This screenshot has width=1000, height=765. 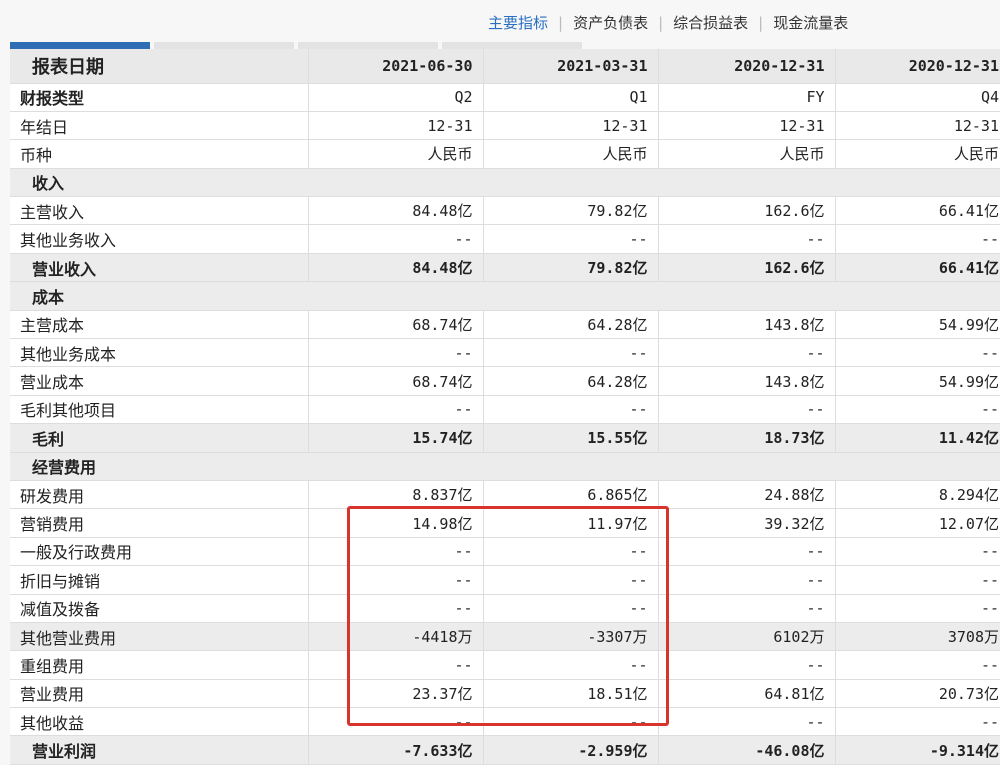 What do you see at coordinates (505, 438) in the screenshot?
I see `table-row: 毛利 15.74亿 15.55亿 18.73亿 11.42亿` at bounding box center [505, 438].